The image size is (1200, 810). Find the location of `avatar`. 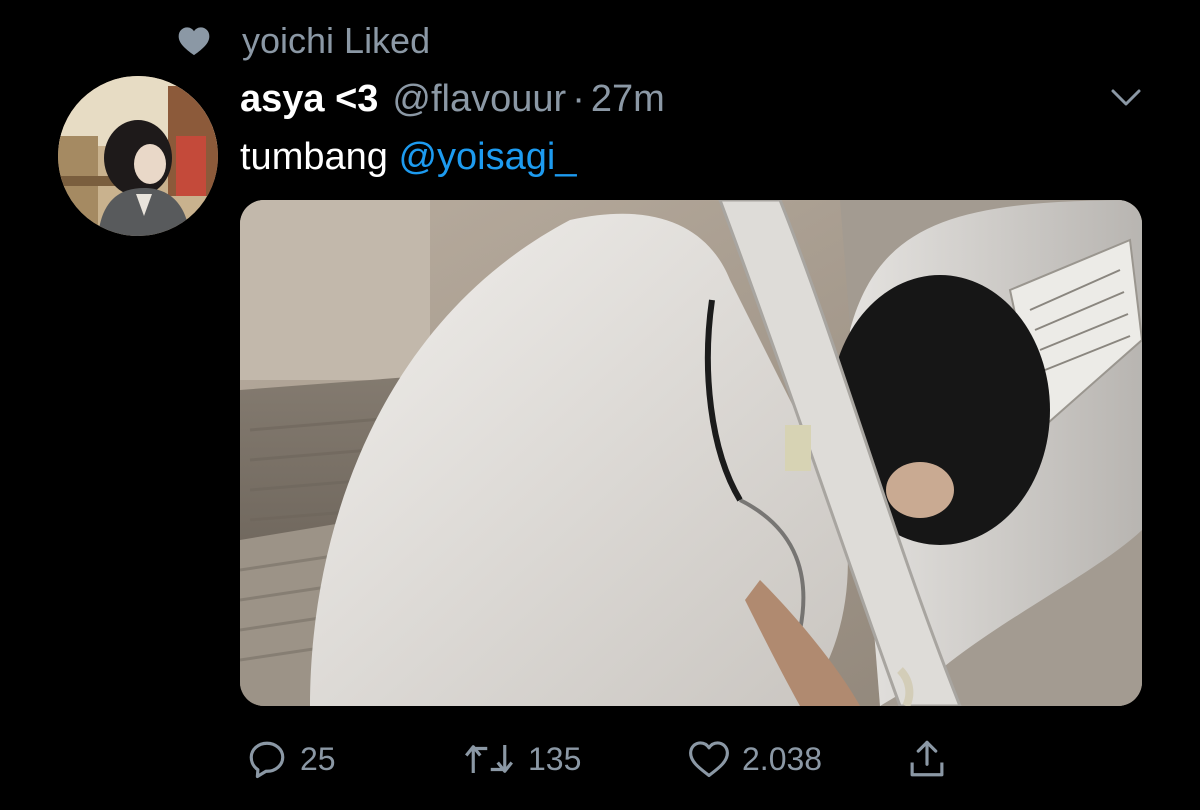

avatar is located at coordinates (138, 156).